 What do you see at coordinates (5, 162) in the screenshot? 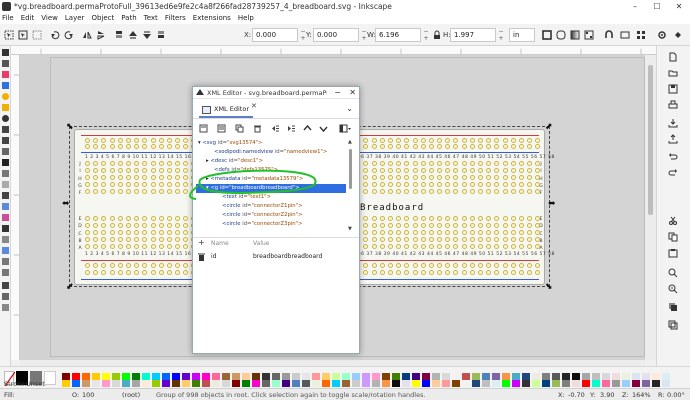
I see `text-tool-icon` at bounding box center [5, 162].